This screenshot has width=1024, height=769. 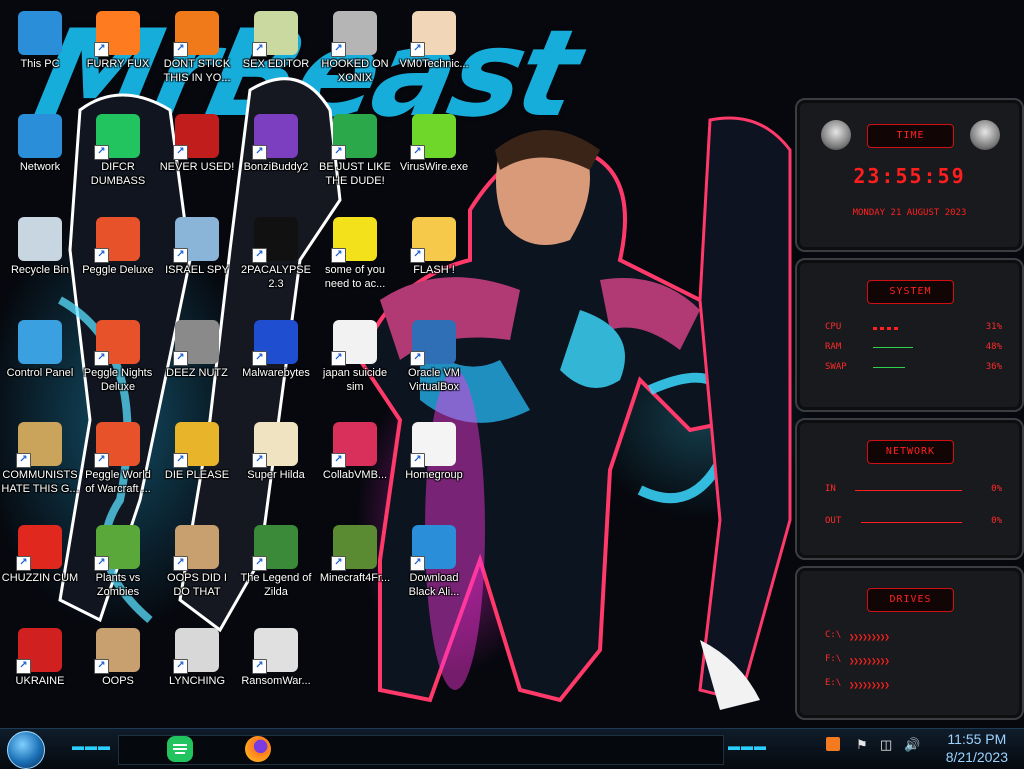 I want to click on hxd-icon: ↗, so click(x=275, y=34).